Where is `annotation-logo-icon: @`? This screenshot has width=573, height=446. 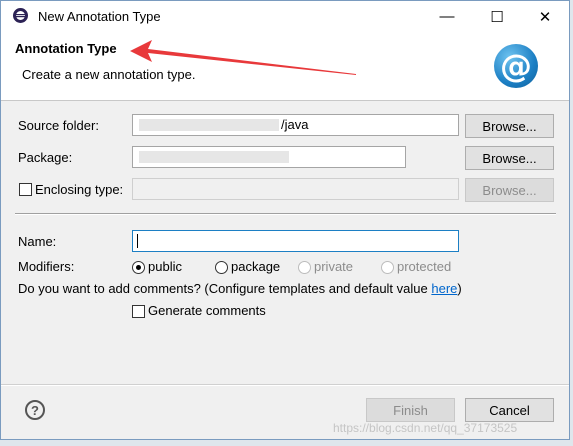 annotation-logo-icon: @ is located at coordinates (516, 66).